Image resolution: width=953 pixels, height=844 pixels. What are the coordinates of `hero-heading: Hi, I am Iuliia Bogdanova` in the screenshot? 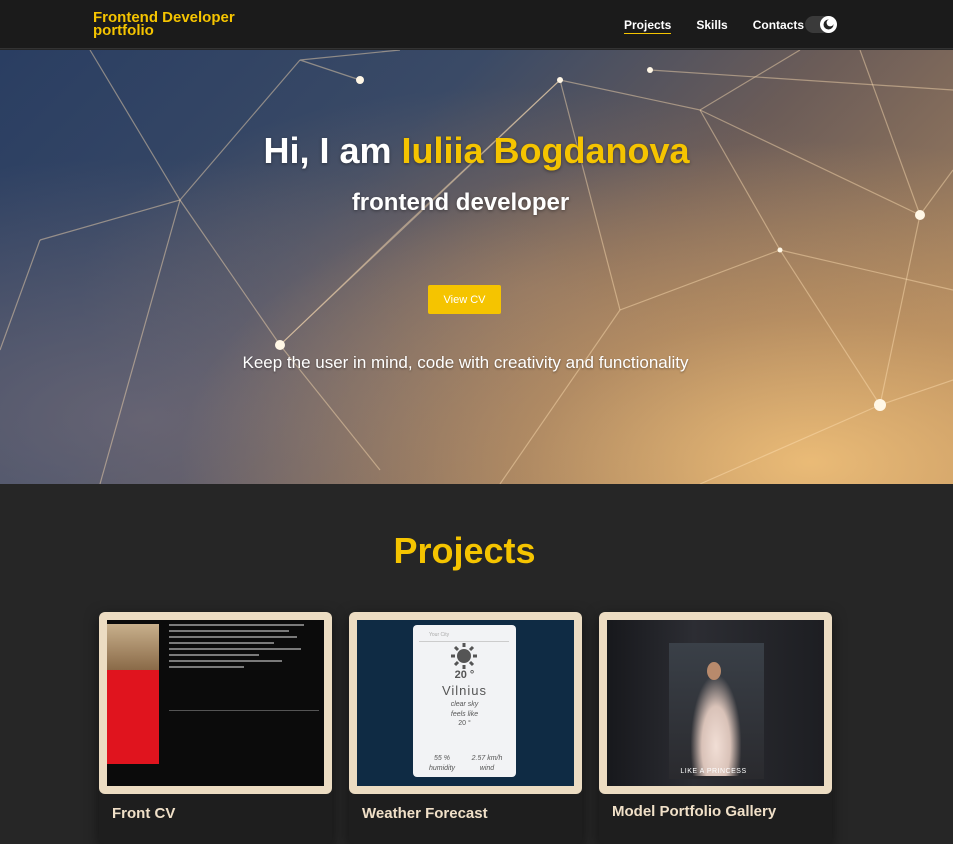 It's located at (476, 151).